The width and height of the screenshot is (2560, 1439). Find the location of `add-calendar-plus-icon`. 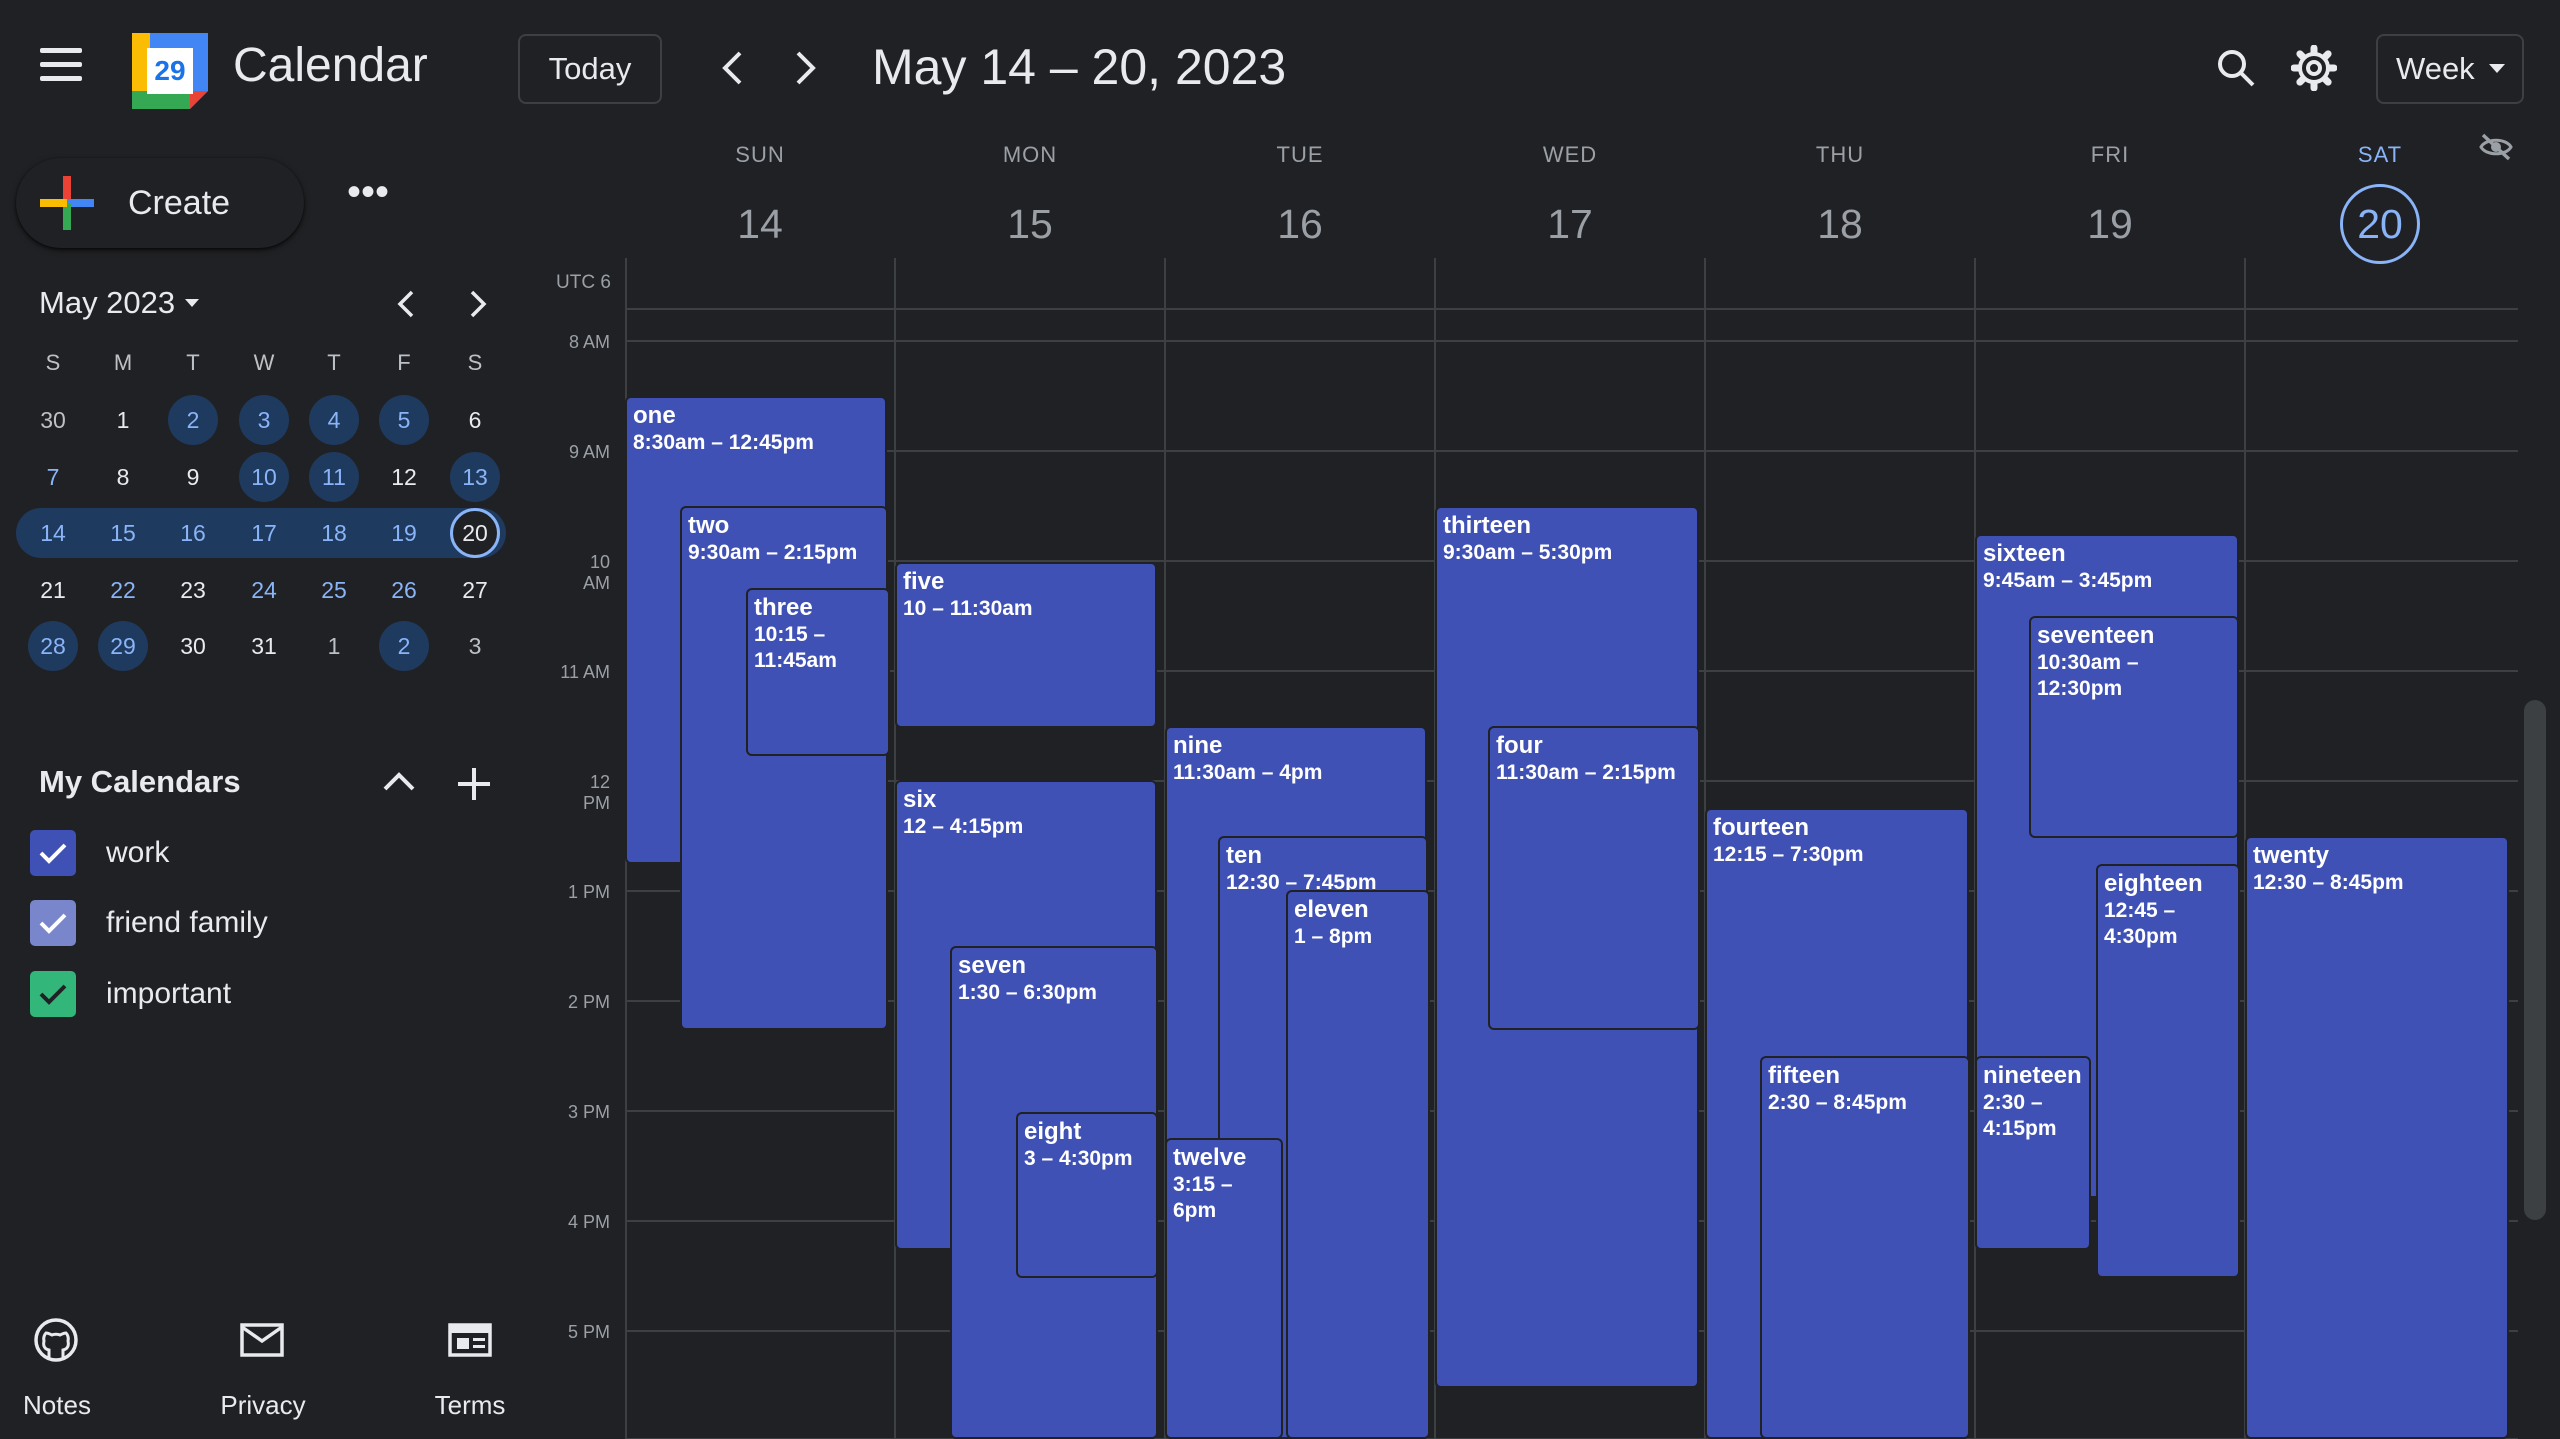

add-calendar-plus-icon is located at coordinates (474, 786).